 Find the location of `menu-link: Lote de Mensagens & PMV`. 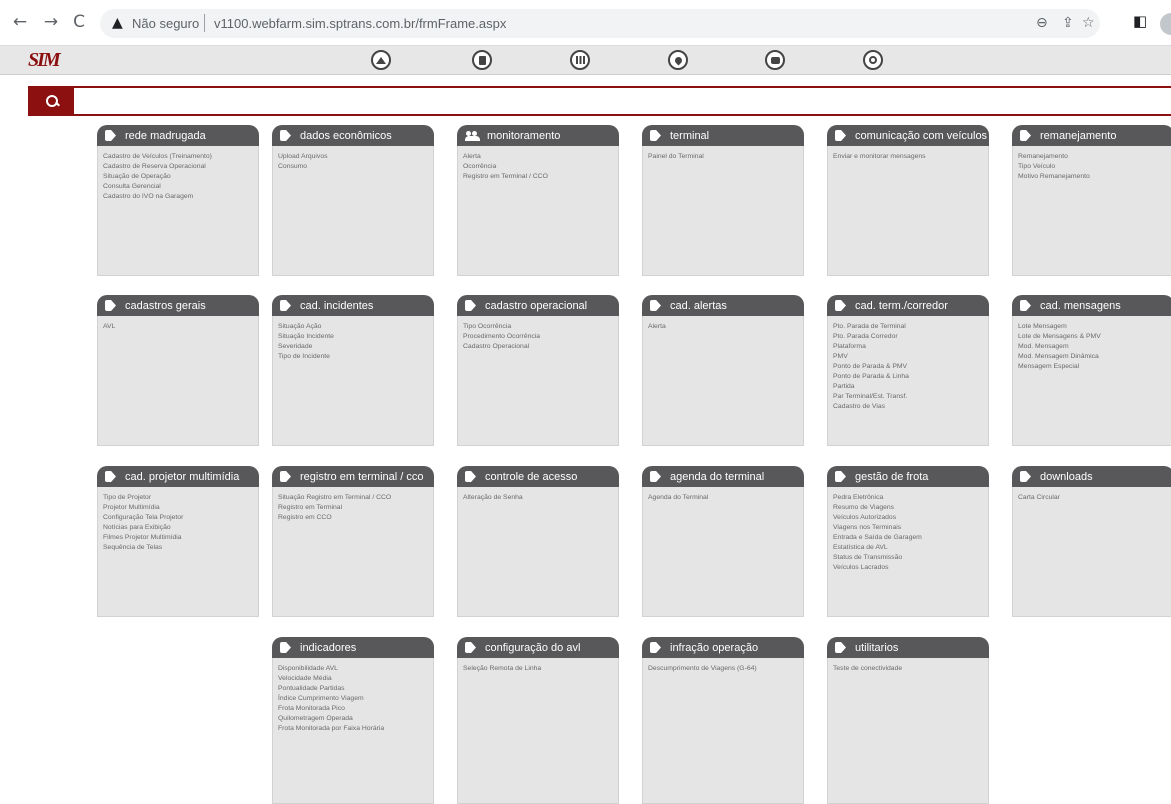

menu-link: Lote de Mensagens & PMV is located at coordinates (1094, 337).